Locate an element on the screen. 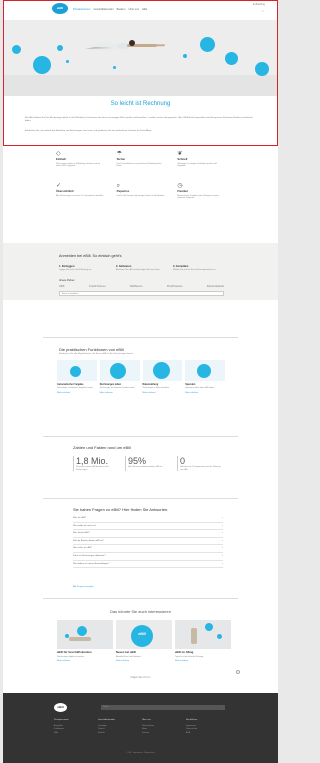 The height and width of the screenshot is (763, 320). faq-all-link: Alle Fragen anzeigen is located at coordinates (83, 587).